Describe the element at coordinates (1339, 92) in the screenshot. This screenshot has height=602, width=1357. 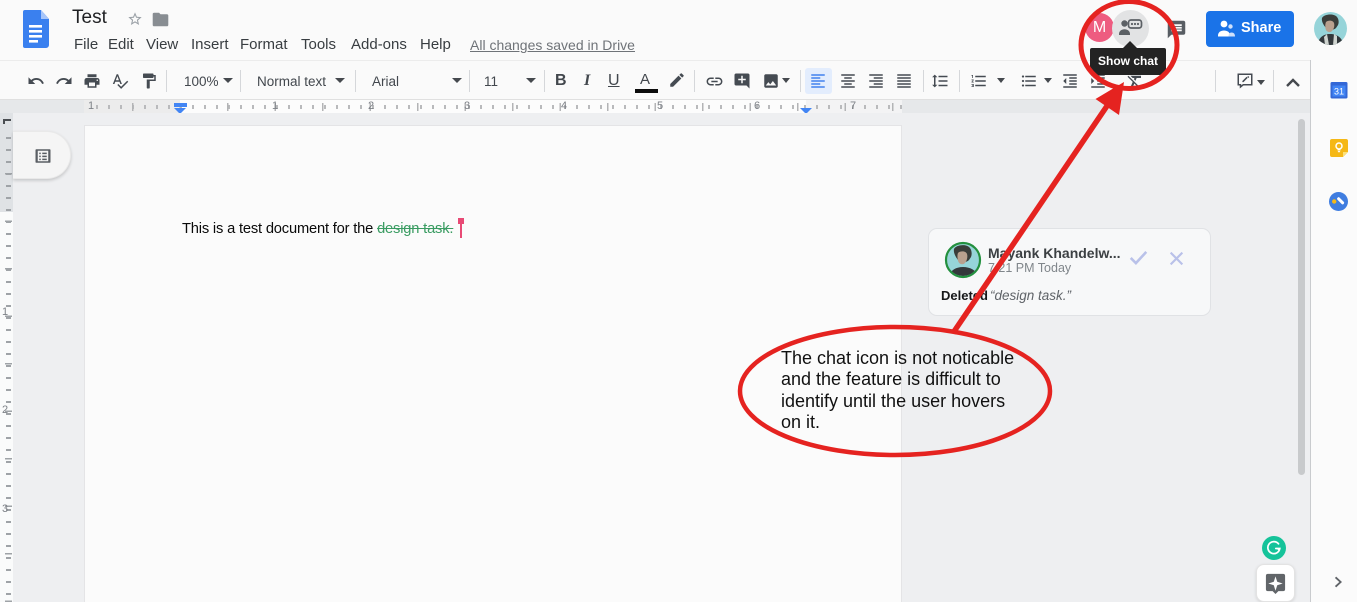
I see `svg-text: 31` at that location.